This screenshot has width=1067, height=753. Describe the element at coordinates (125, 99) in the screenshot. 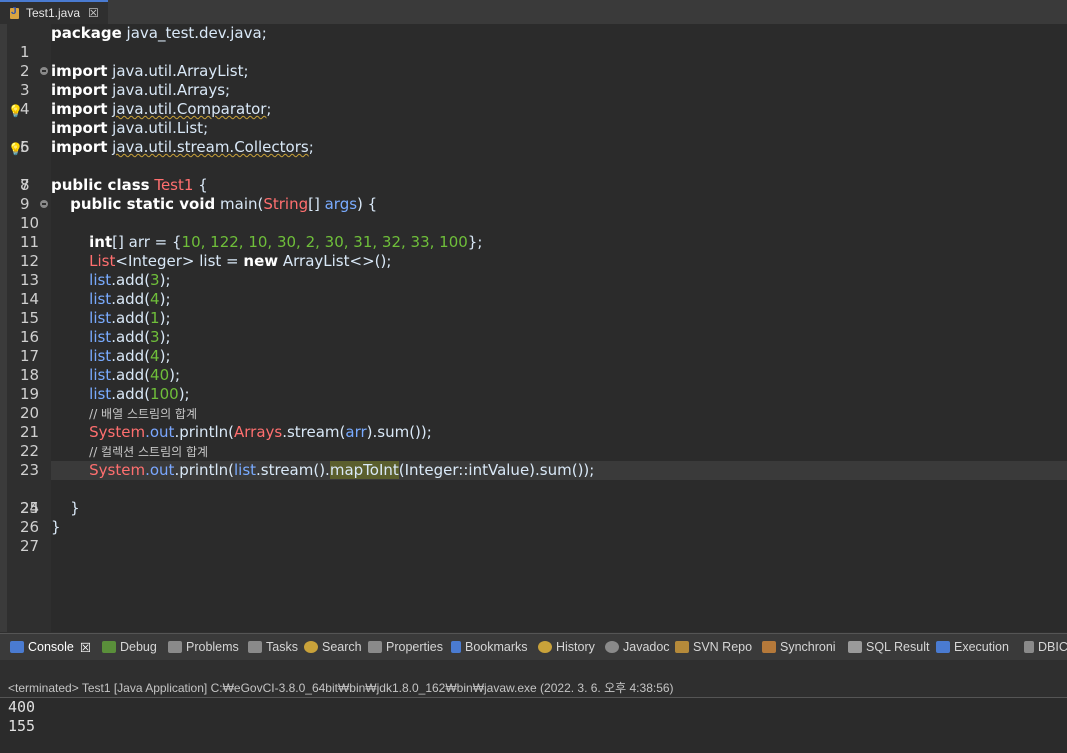

I see `code-line: 4 import java.util.Arrays;` at that location.